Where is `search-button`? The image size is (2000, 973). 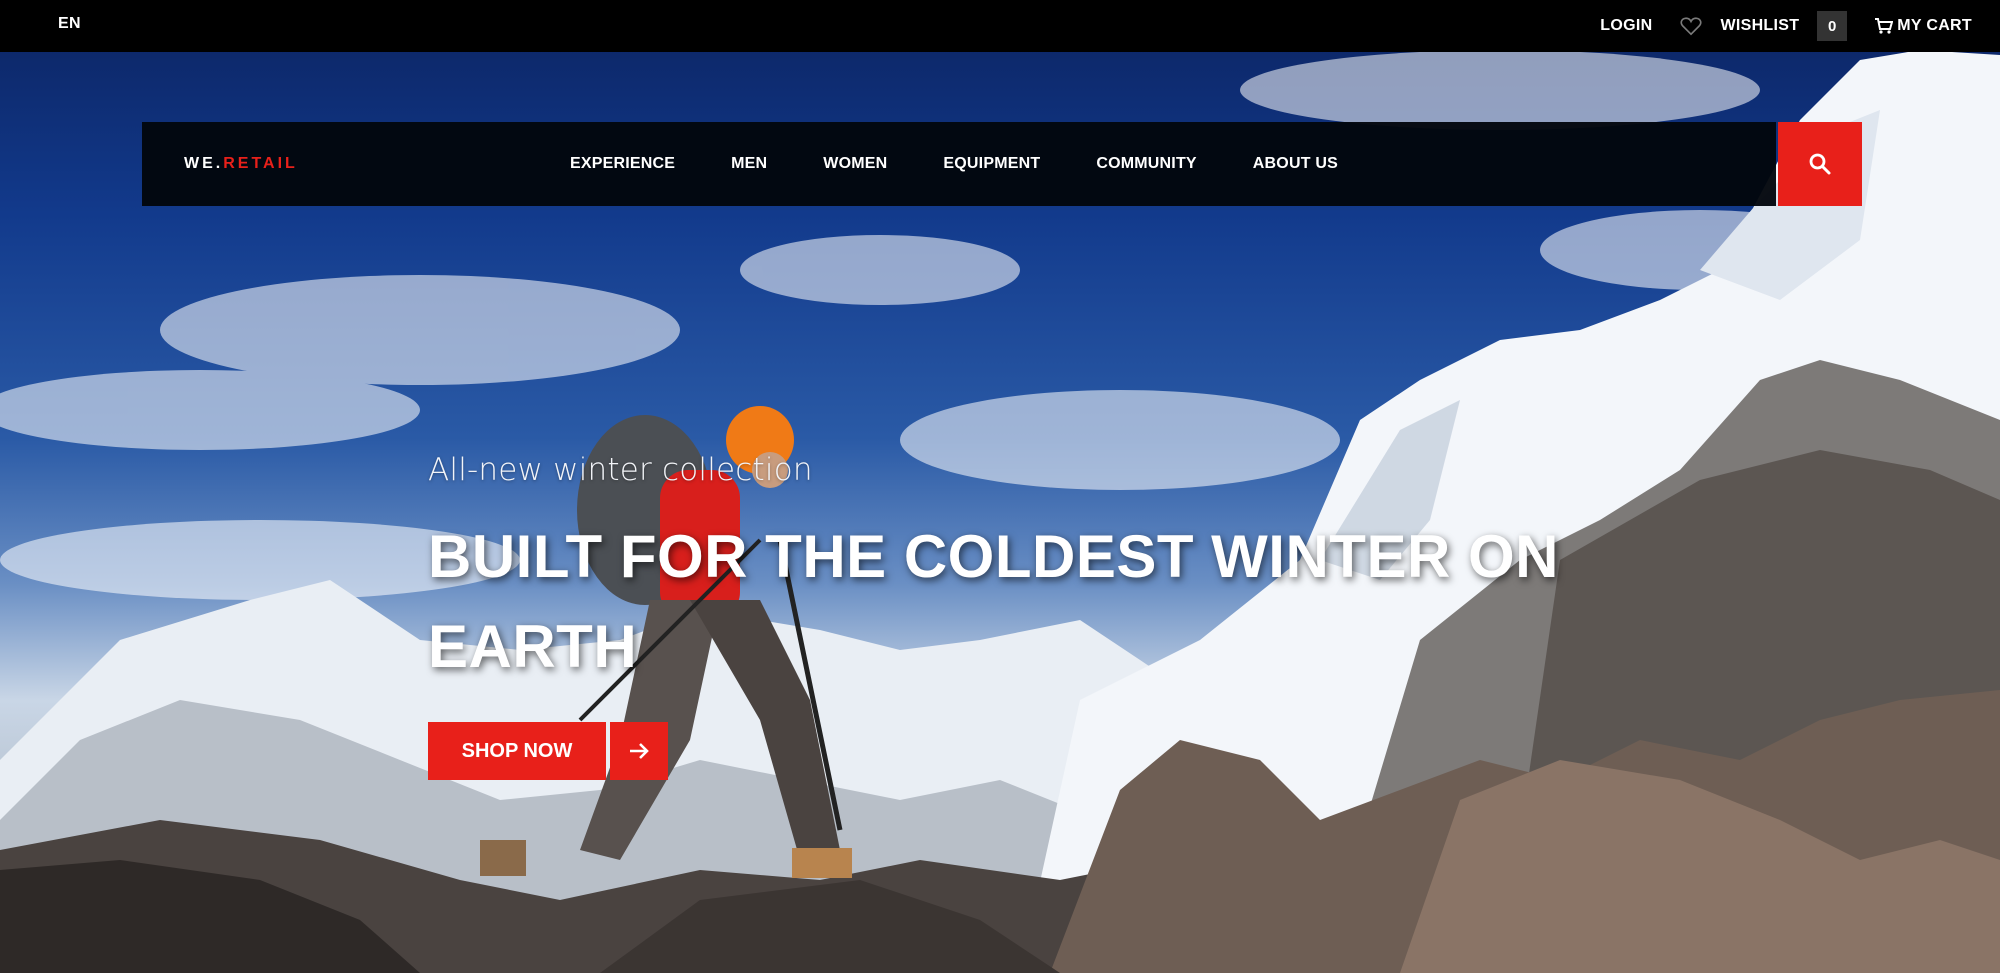 search-button is located at coordinates (1820, 164).